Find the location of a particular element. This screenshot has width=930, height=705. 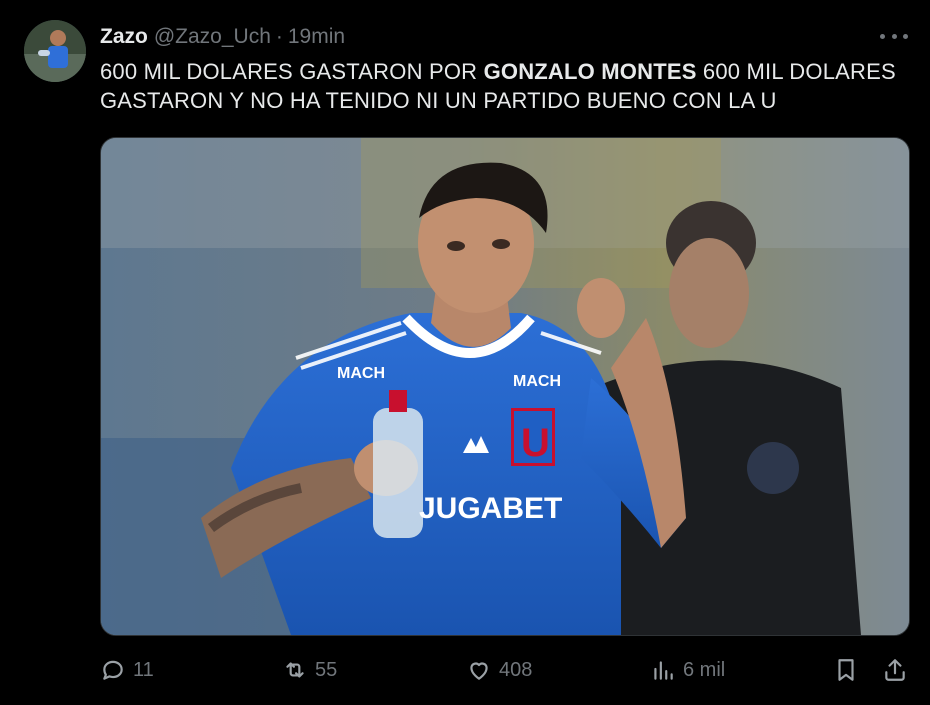

views-button: 6 mil is located at coordinates (687, 670).